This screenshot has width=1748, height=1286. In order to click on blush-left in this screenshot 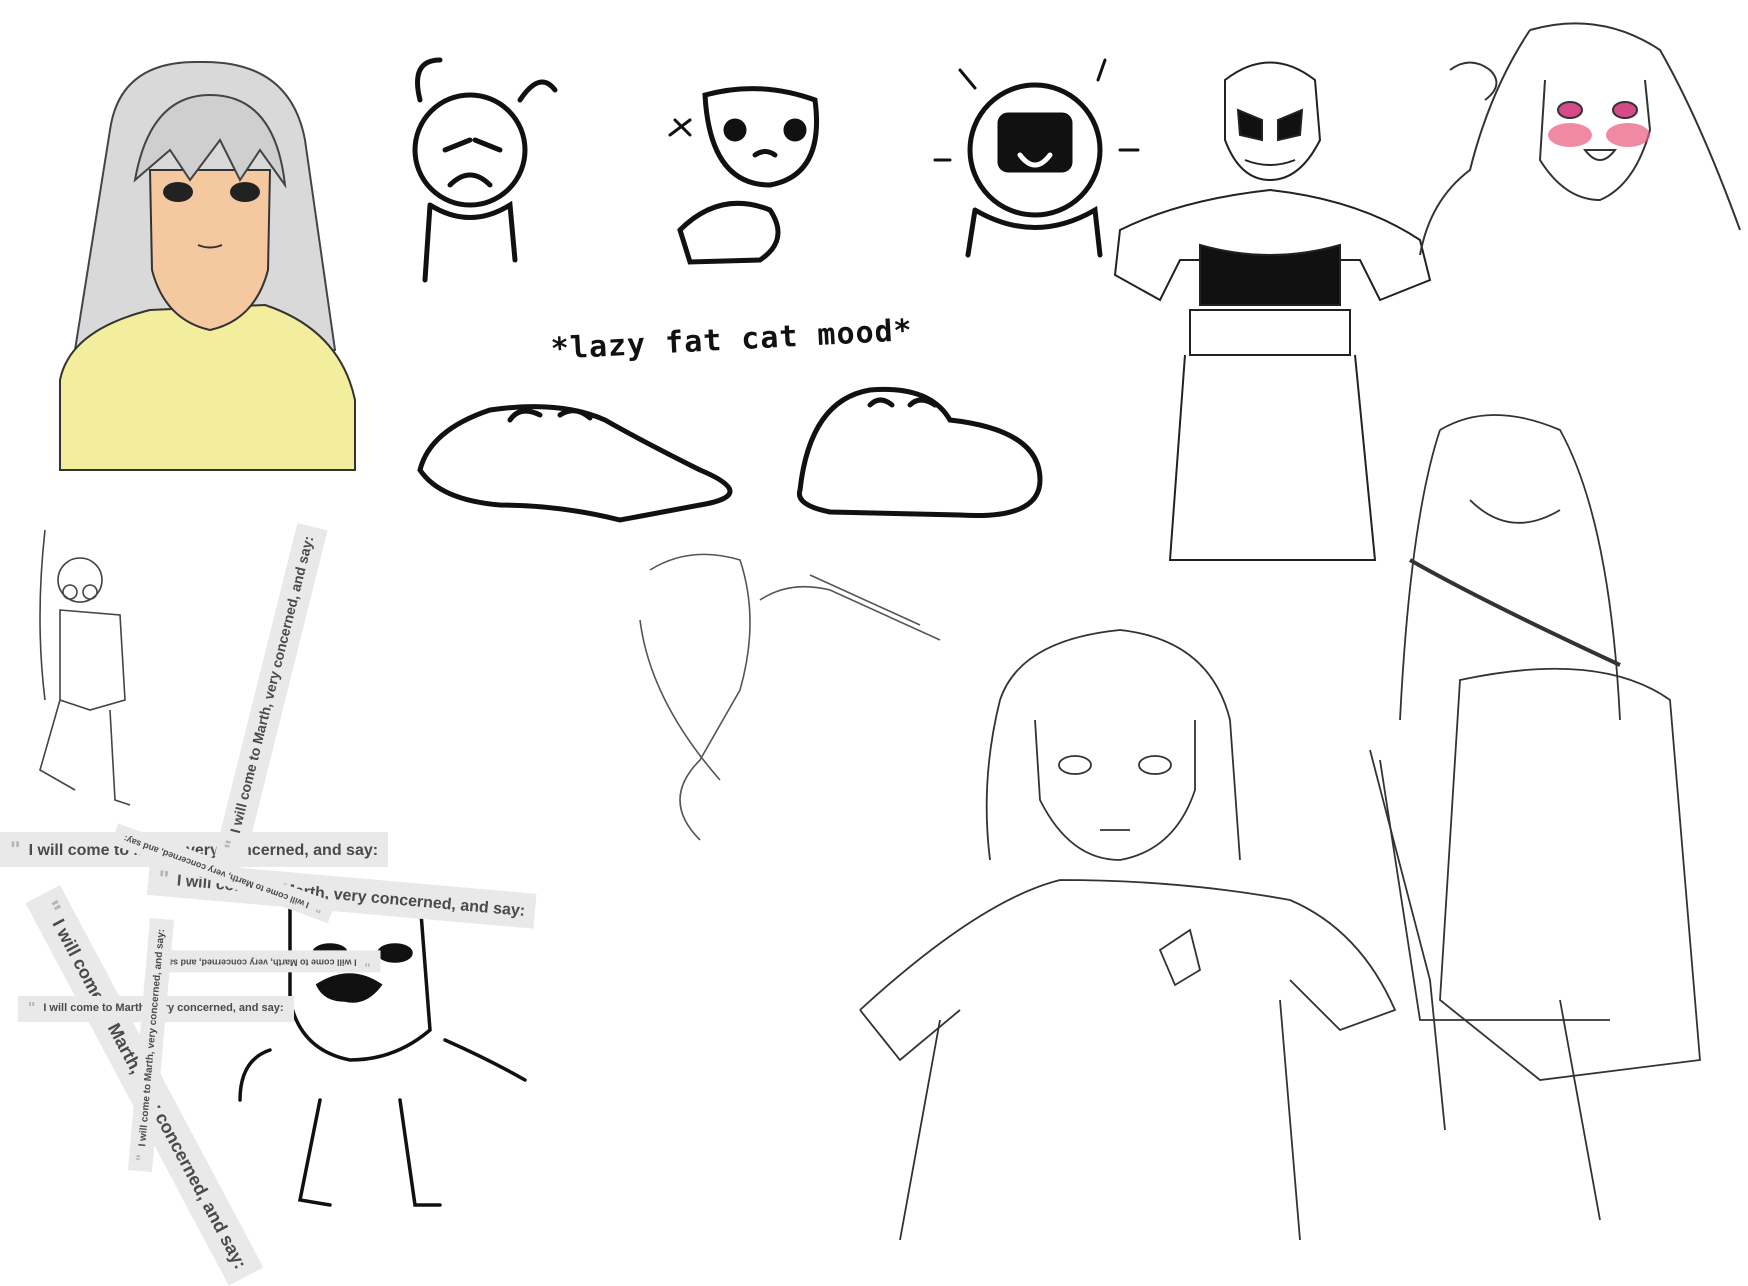, I will do `click(1570, 135)`.